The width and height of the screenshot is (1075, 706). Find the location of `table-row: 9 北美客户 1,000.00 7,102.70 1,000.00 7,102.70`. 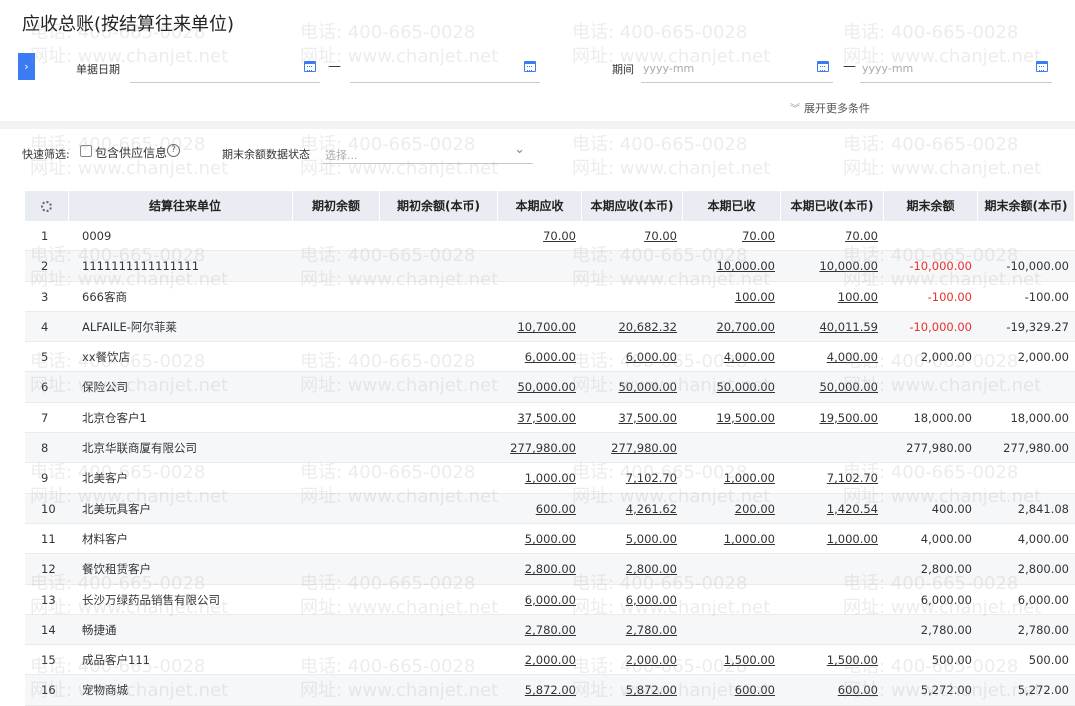

table-row: 9 北美客户 1,000.00 7,102.70 1,000.00 7,102.70 is located at coordinates (550, 478).